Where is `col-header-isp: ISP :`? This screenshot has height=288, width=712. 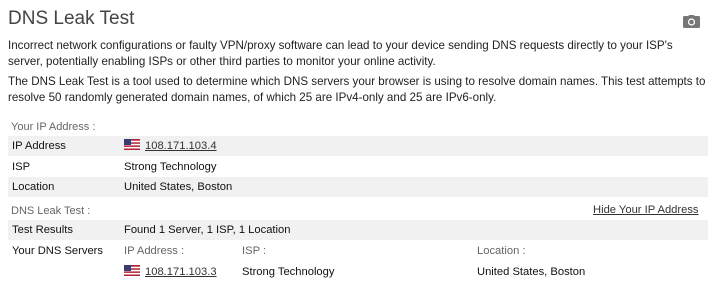
col-header-isp: ISP : is located at coordinates (254, 251).